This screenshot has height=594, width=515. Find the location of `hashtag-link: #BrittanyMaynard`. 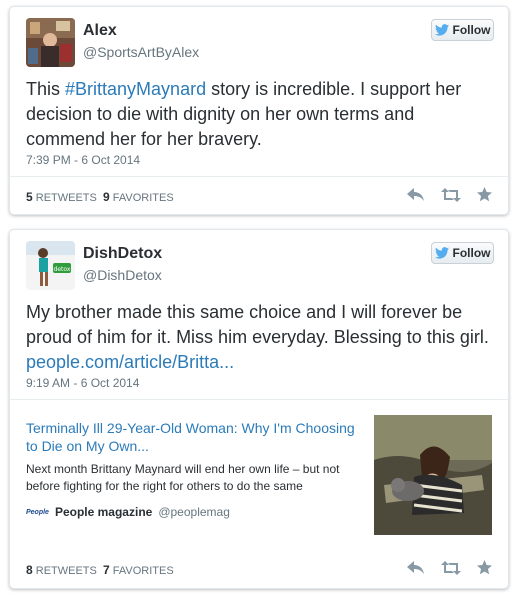

hashtag-link: #BrittanyMaynard is located at coordinates (135, 89).